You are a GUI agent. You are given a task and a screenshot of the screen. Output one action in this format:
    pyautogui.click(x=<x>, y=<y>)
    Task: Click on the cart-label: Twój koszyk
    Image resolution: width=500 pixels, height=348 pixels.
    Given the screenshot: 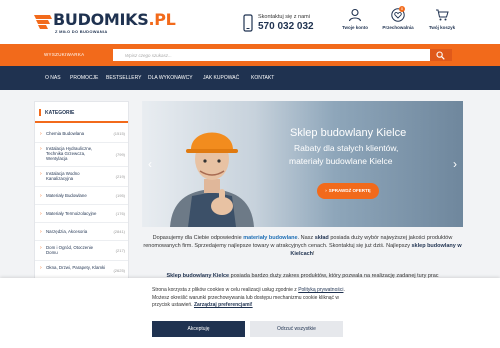 What is the action you would take?
    pyautogui.click(x=442, y=27)
    